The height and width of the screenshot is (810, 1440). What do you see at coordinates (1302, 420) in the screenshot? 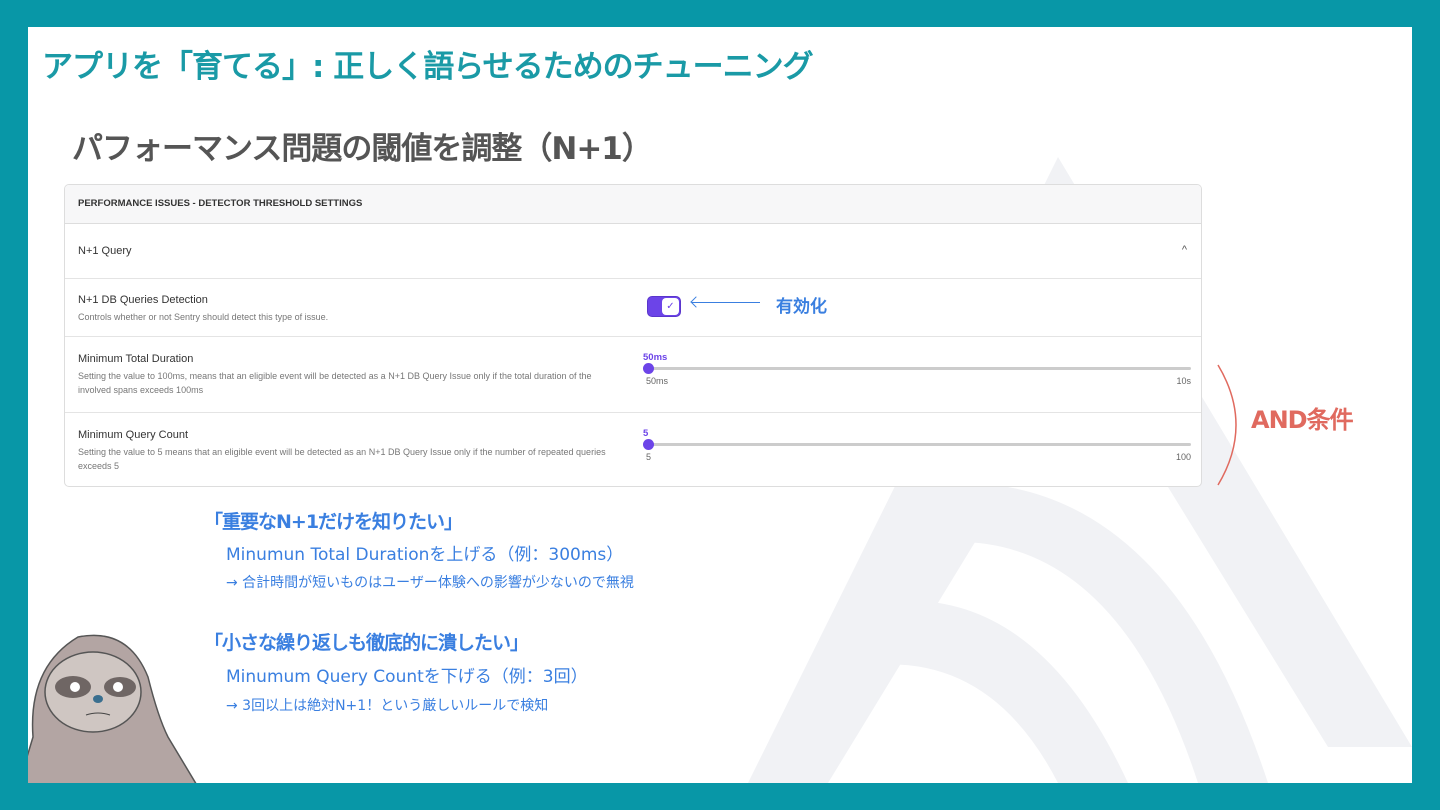
I see `and-annotation: AND条件` at bounding box center [1302, 420].